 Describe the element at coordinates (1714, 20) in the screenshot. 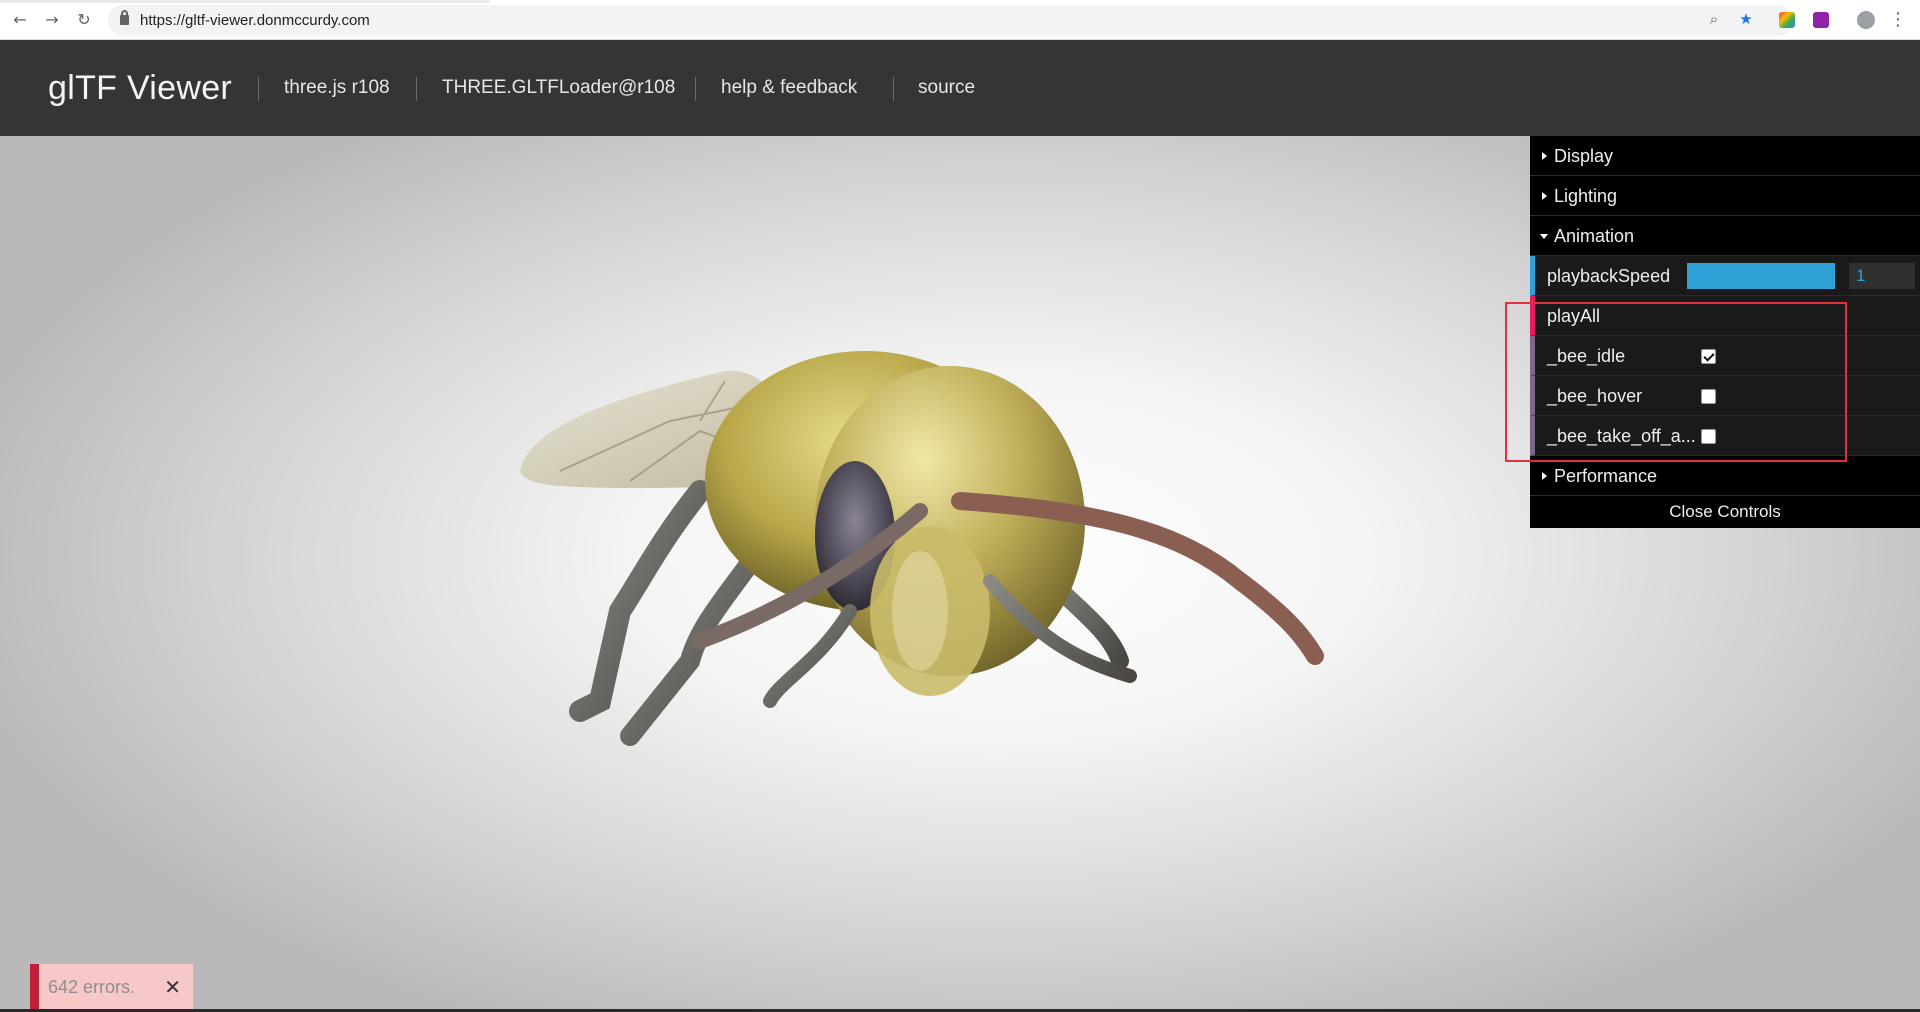

I see `zoom-icon: ⌕` at that location.